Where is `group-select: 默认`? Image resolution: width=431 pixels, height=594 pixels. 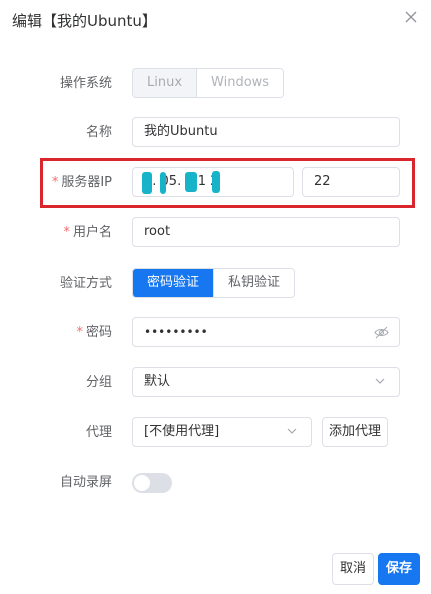
group-select: 默认 is located at coordinates (266, 382).